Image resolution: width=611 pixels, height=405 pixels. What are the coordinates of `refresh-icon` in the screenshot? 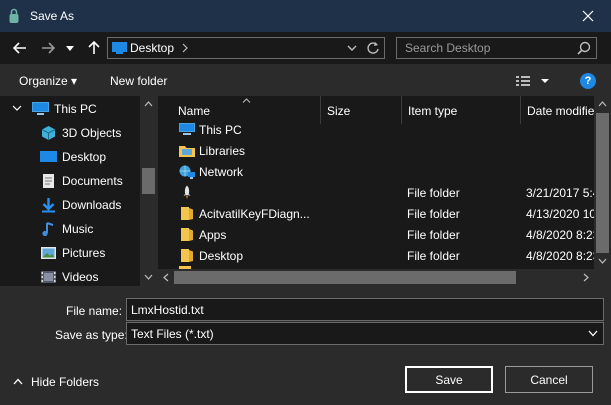 It's located at (373, 48).